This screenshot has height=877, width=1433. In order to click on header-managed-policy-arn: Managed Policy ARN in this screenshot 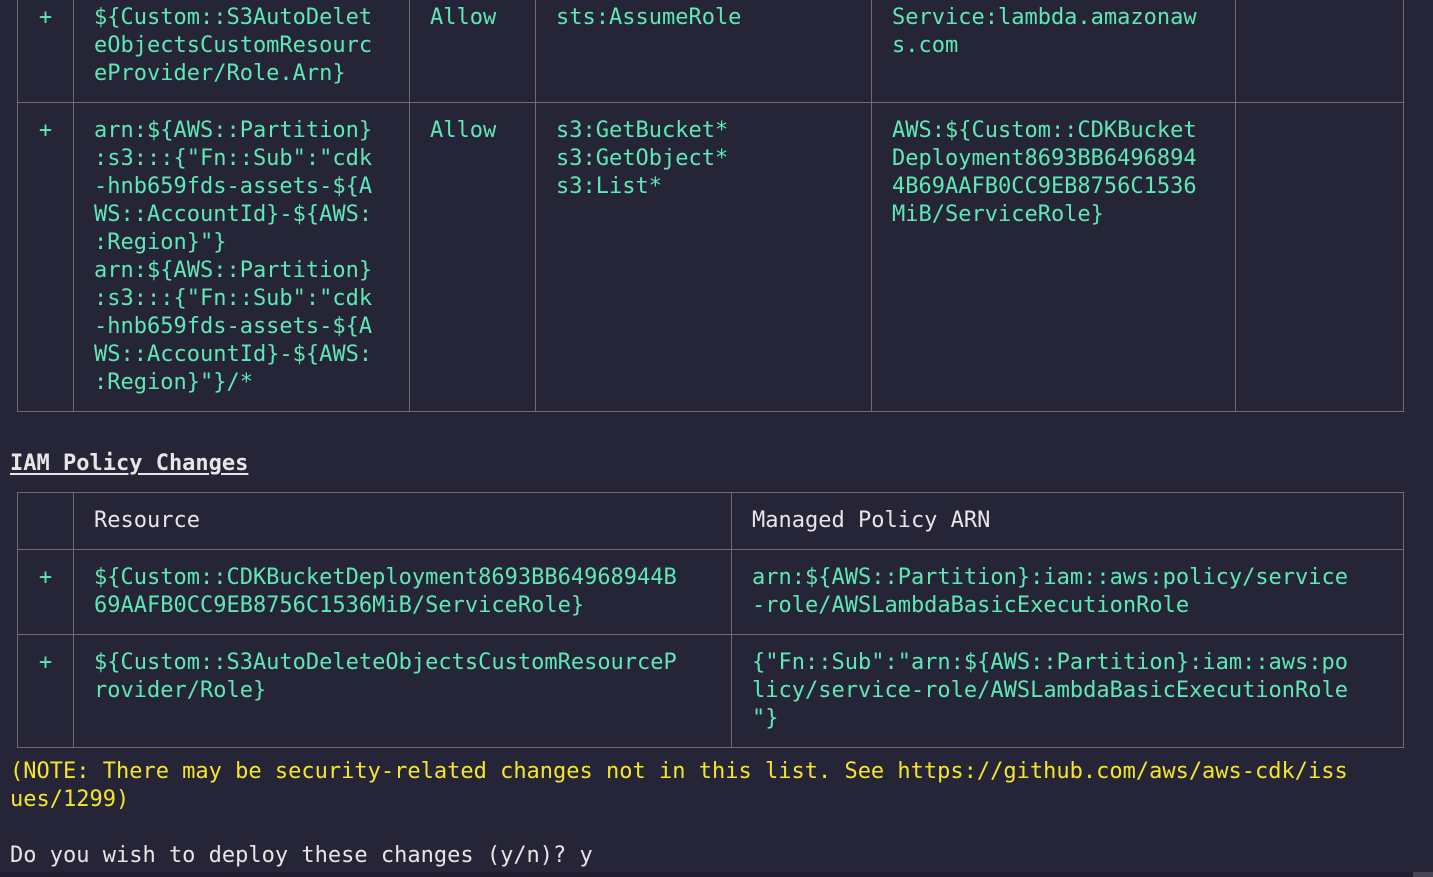, I will do `click(1067, 521)`.